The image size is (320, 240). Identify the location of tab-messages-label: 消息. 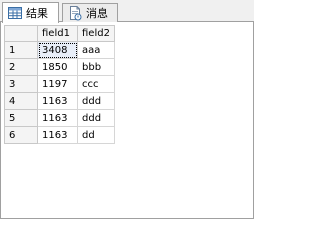
(97, 13).